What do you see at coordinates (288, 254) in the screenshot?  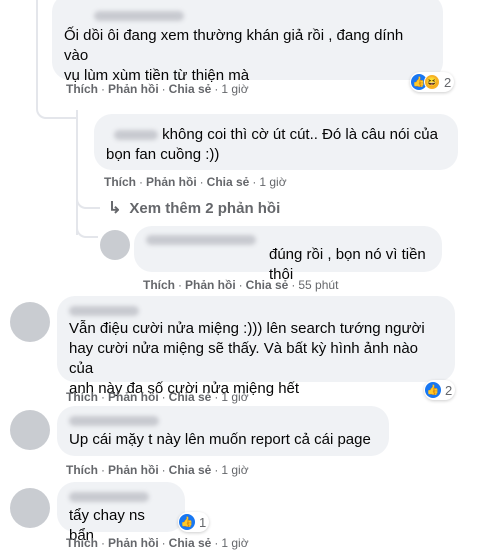 I see `comment-bubble: đúng rồi , bọn nó vì tiền thôi` at bounding box center [288, 254].